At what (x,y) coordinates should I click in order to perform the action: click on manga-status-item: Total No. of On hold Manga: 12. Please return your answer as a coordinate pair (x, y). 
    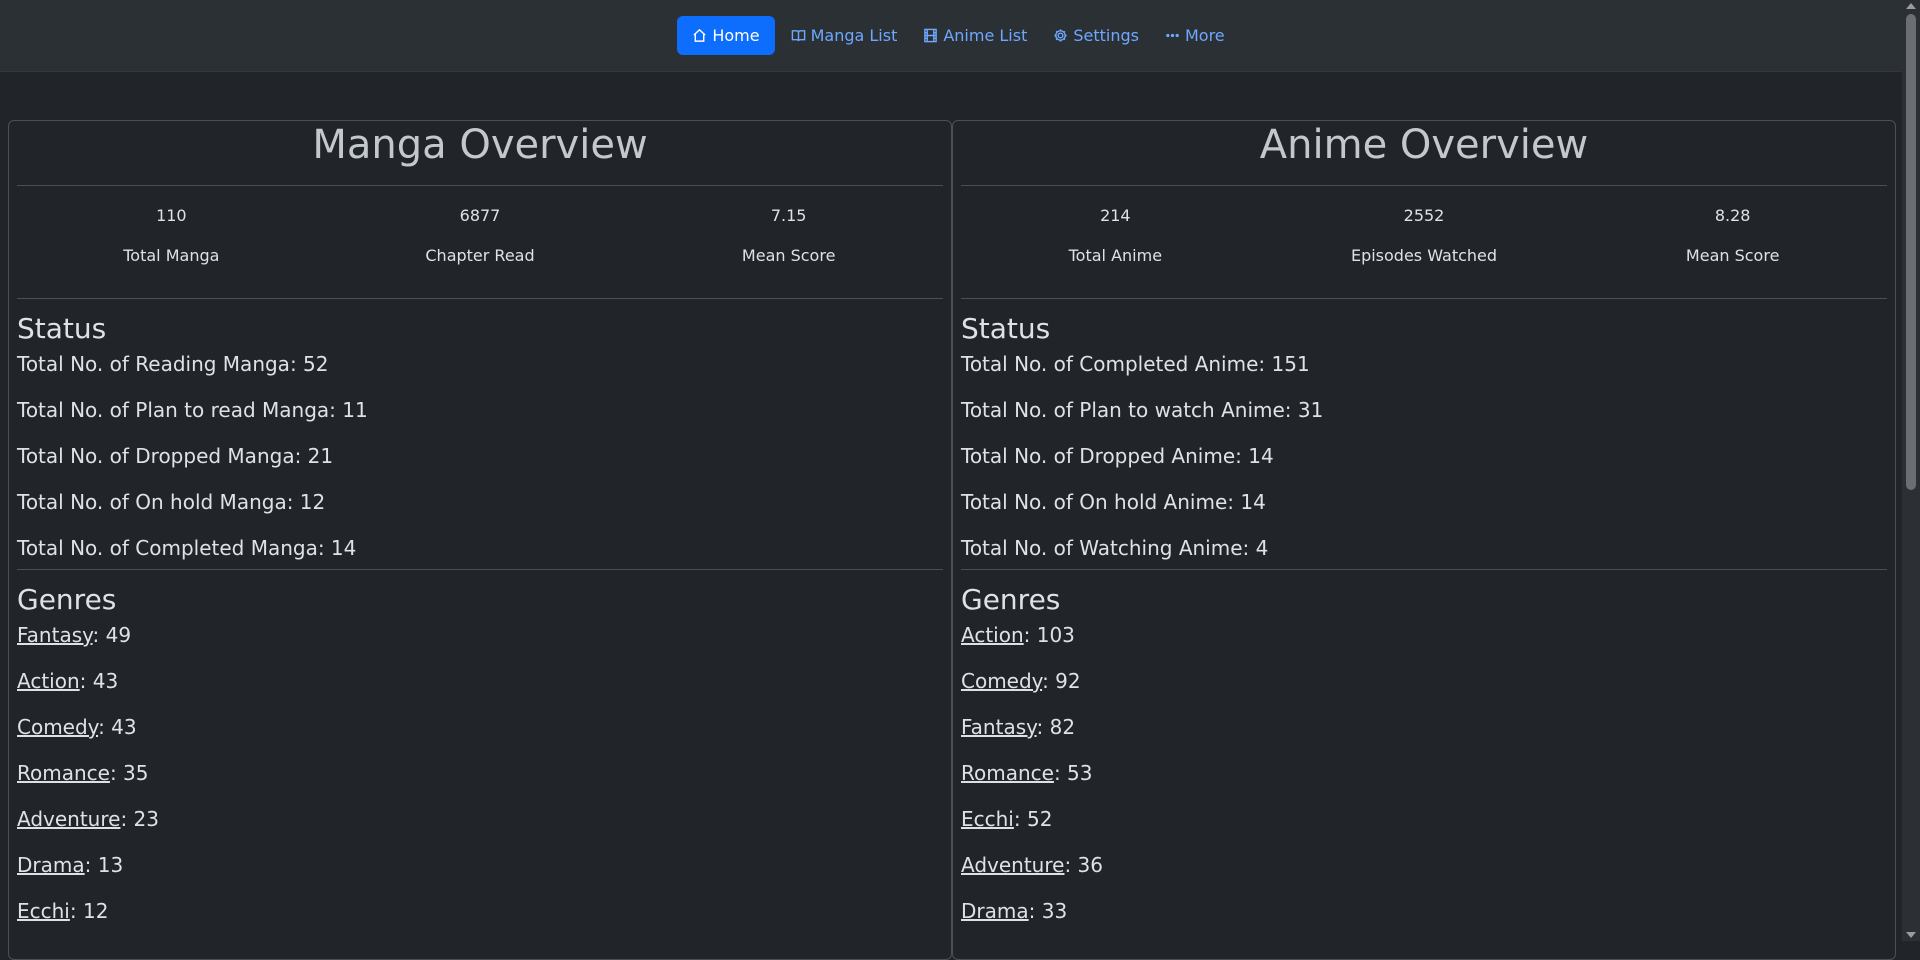
    Looking at the image, I should click on (171, 502).